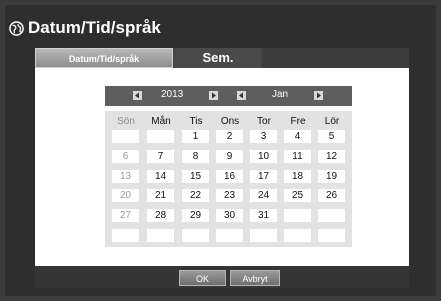  Describe the element at coordinates (263, 195) in the screenshot. I see `calendar-day-cell: 24` at that location.